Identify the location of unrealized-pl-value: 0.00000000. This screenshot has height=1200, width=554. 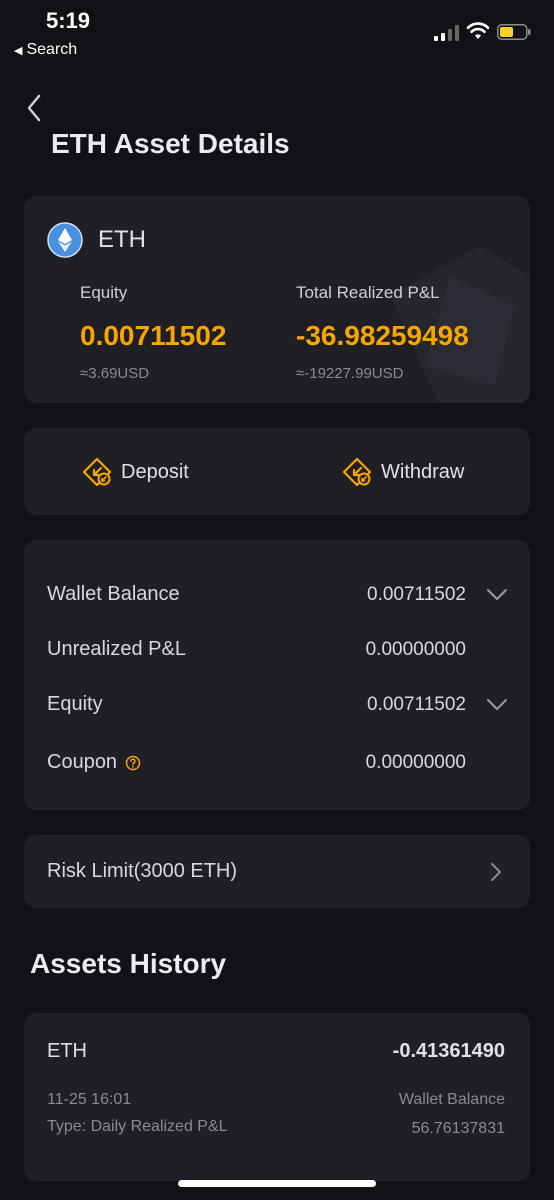
(415, 649).